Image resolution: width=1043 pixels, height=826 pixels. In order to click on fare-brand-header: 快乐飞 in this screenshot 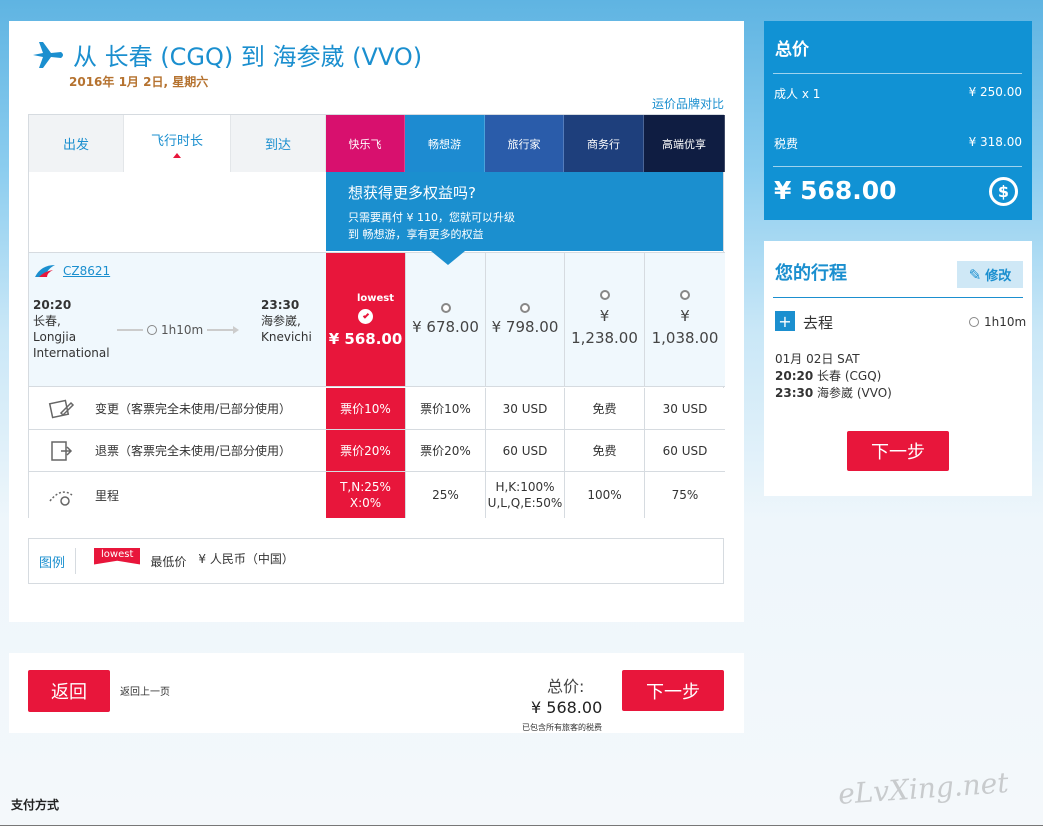, I will do `click(365, 143)`.